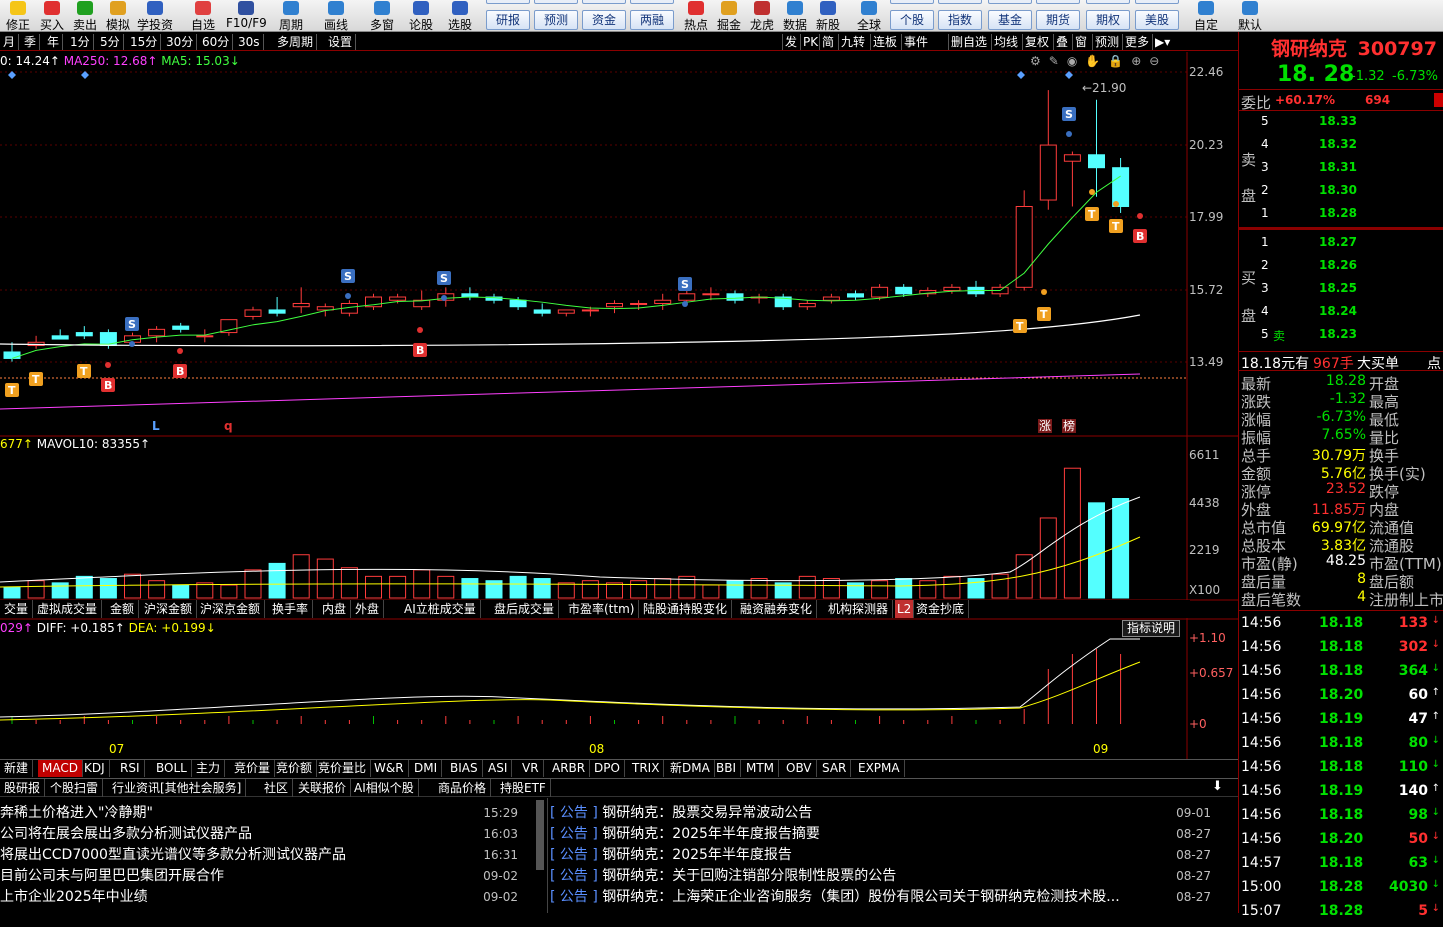 Image resolution: width=1443 pixels, height=927 pixels. Describe the element at coordinates (1341, 194) in the screenshot. I see `sell-level: 2 18.30` at that location.